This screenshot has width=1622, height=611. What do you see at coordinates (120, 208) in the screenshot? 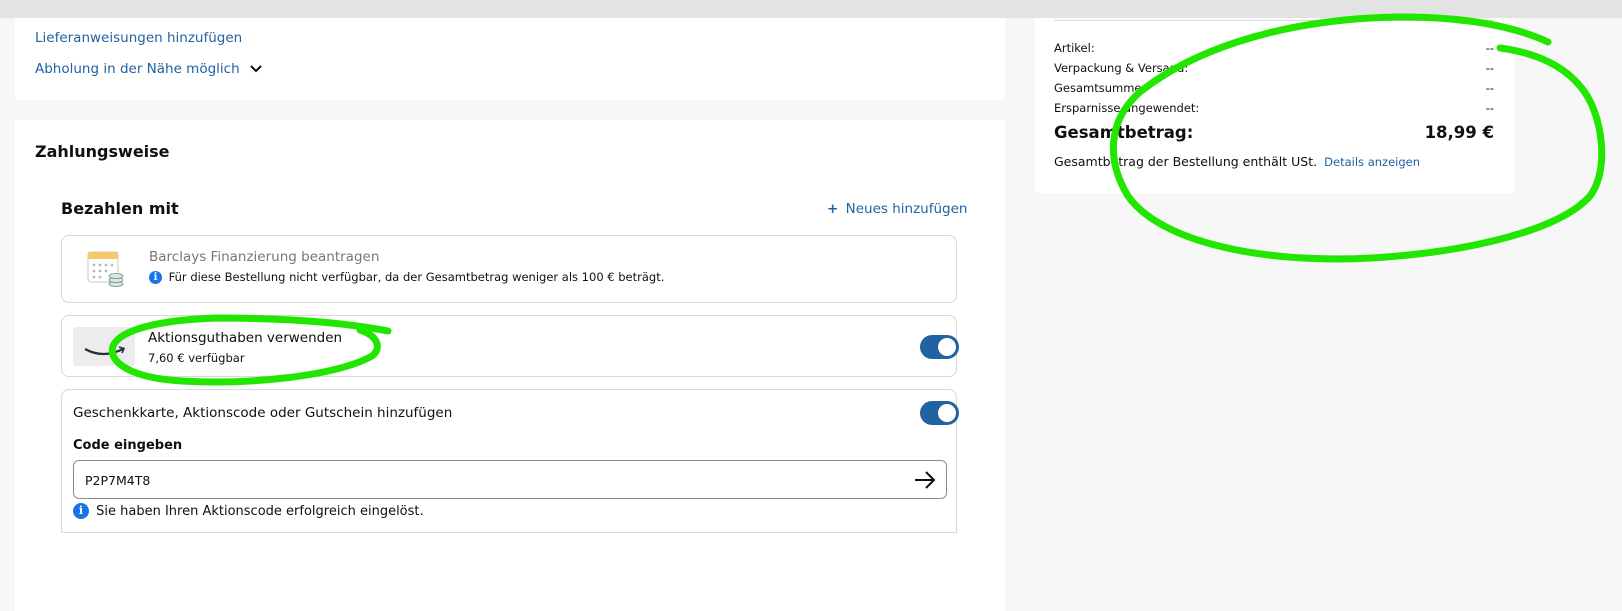
I see `pay-with-heading: Bezahlen mit` at bounding box center [120, 208].